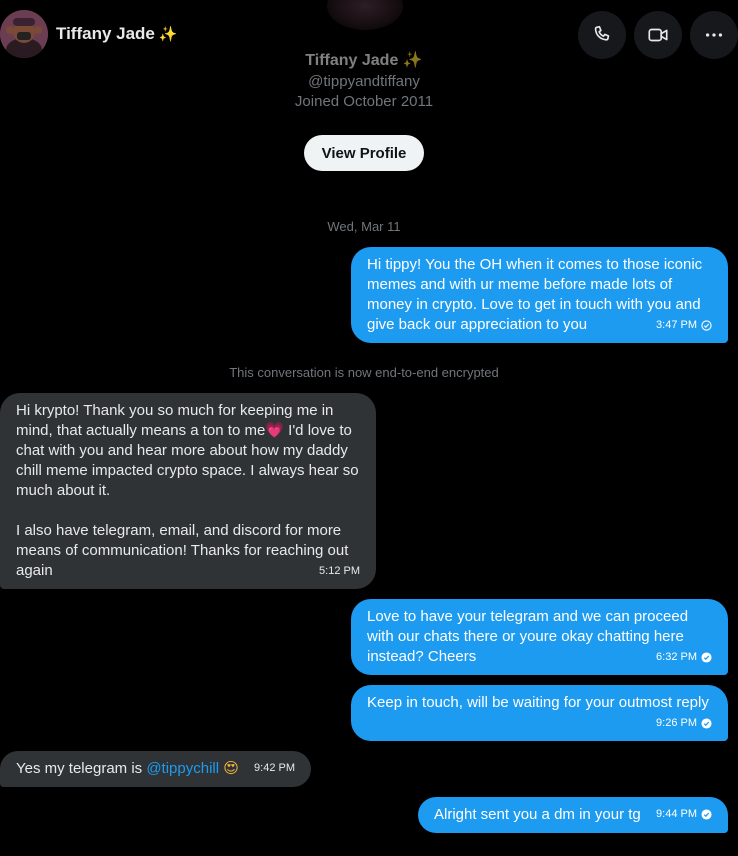  What do you see at coordinates (676, 325) in the screenshot?
I see `message-time: 3:47 PM` at bounding box center [676, 325].